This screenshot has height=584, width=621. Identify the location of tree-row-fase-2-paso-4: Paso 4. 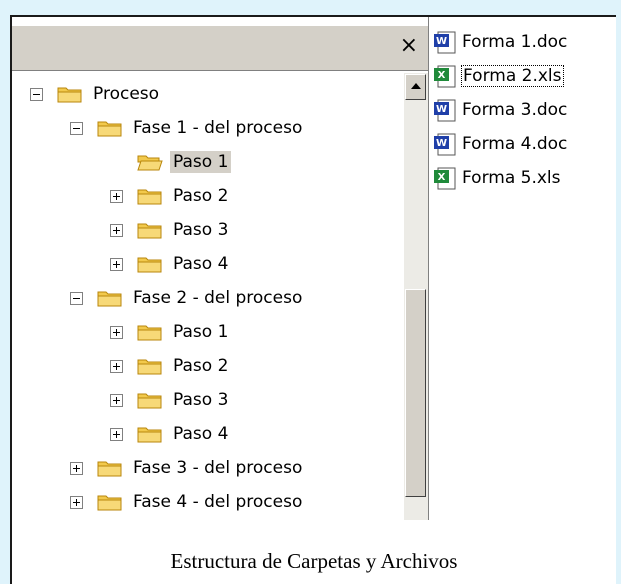
(170, 434).